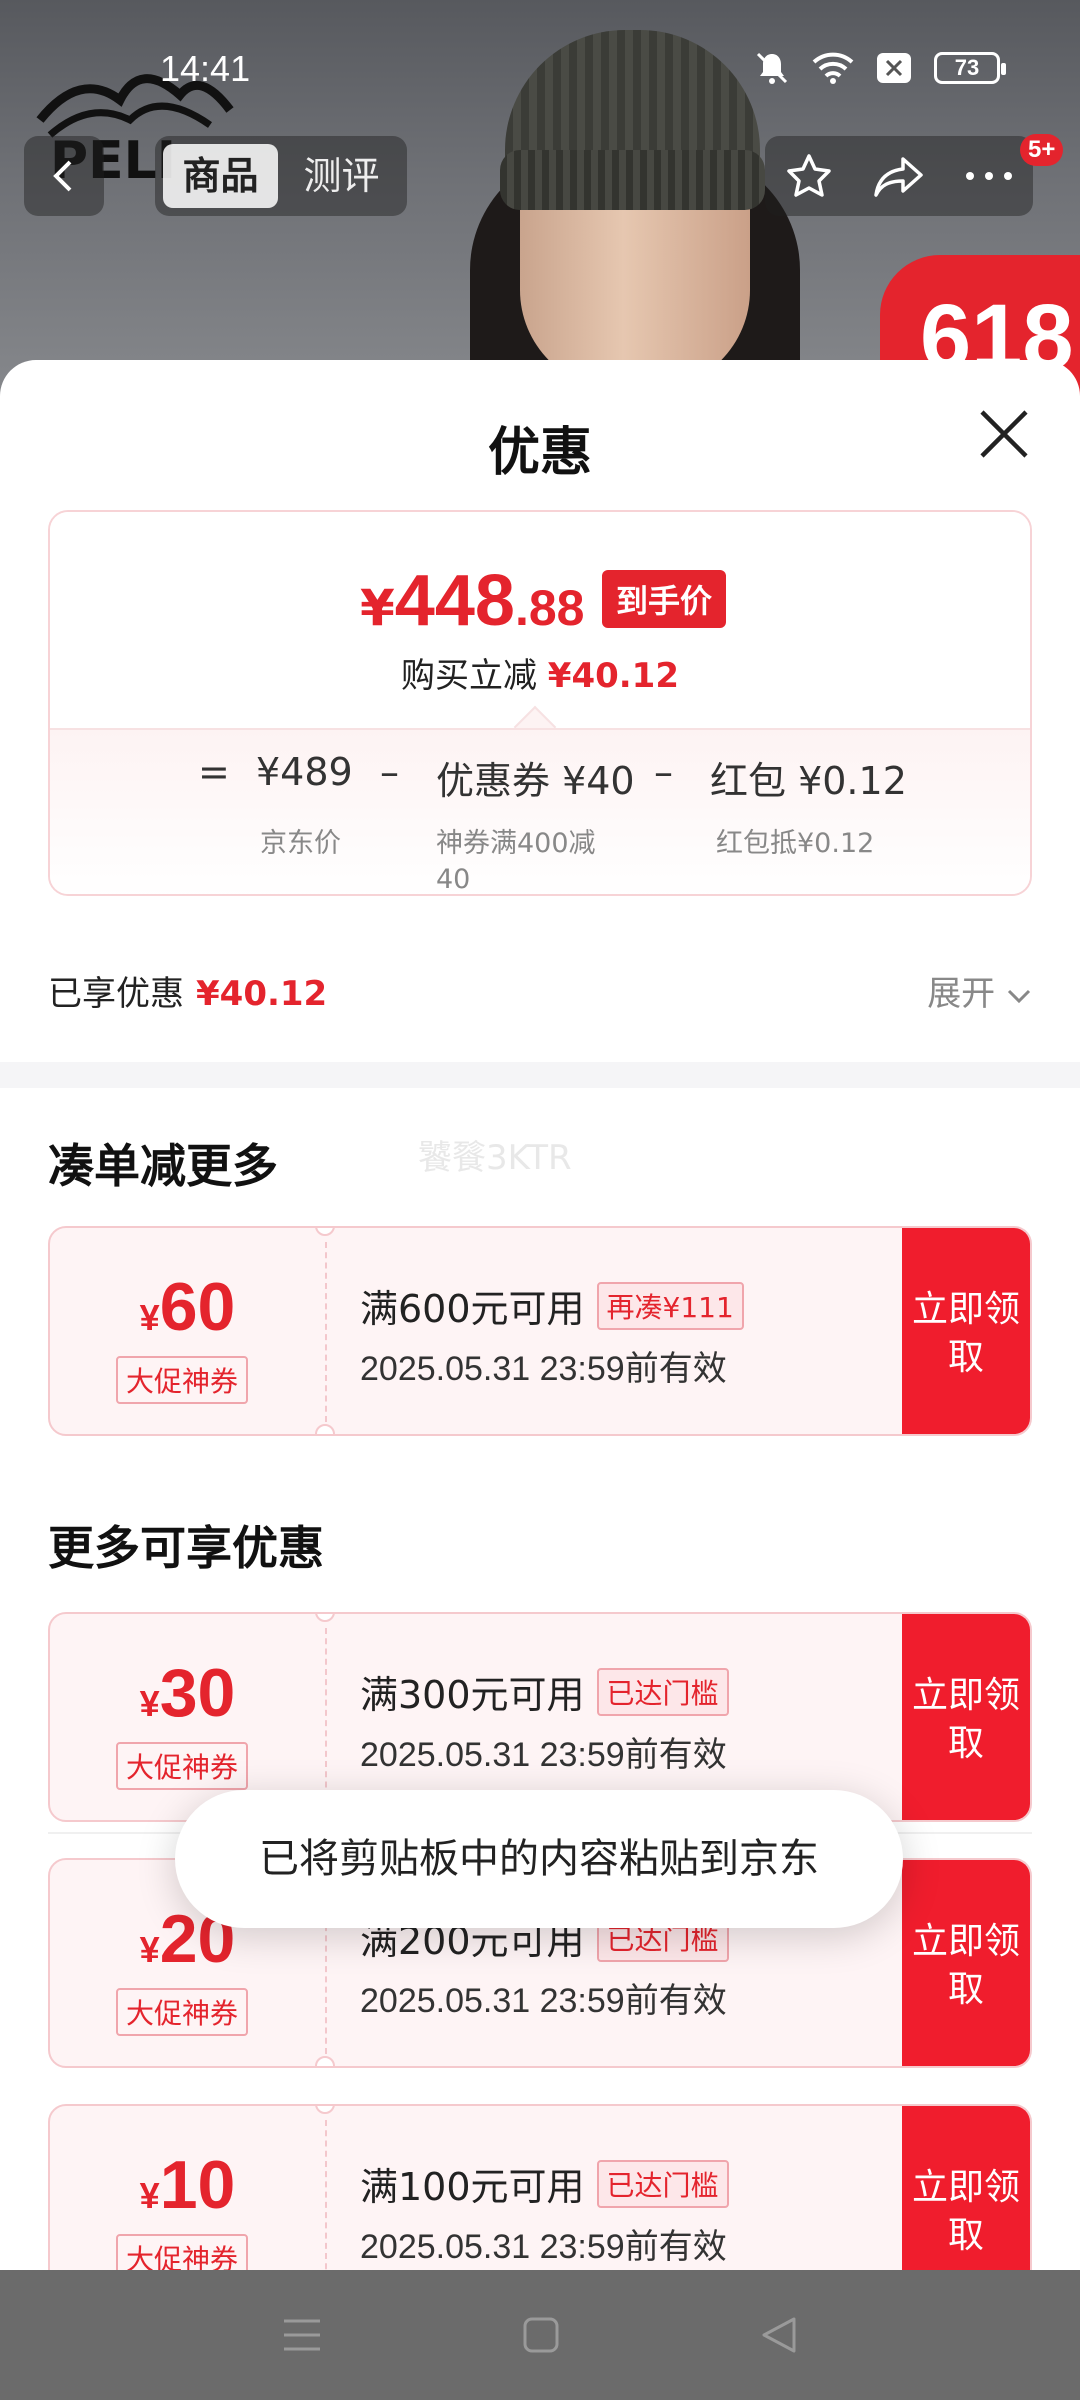  Describe the element at coordinates (281, 176) in the screenshot. I see `header-tabs: 商品 测评` at that location.